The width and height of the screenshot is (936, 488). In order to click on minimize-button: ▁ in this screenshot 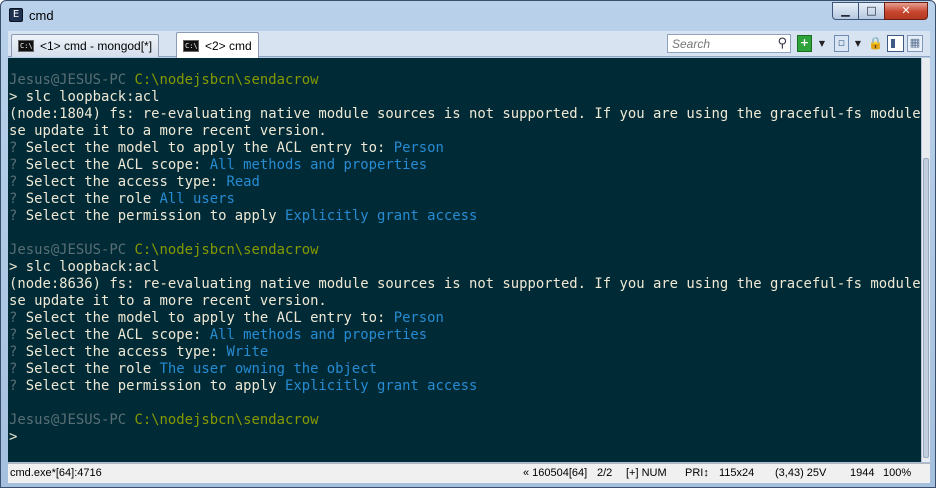, I will do `click(845, 11)`.